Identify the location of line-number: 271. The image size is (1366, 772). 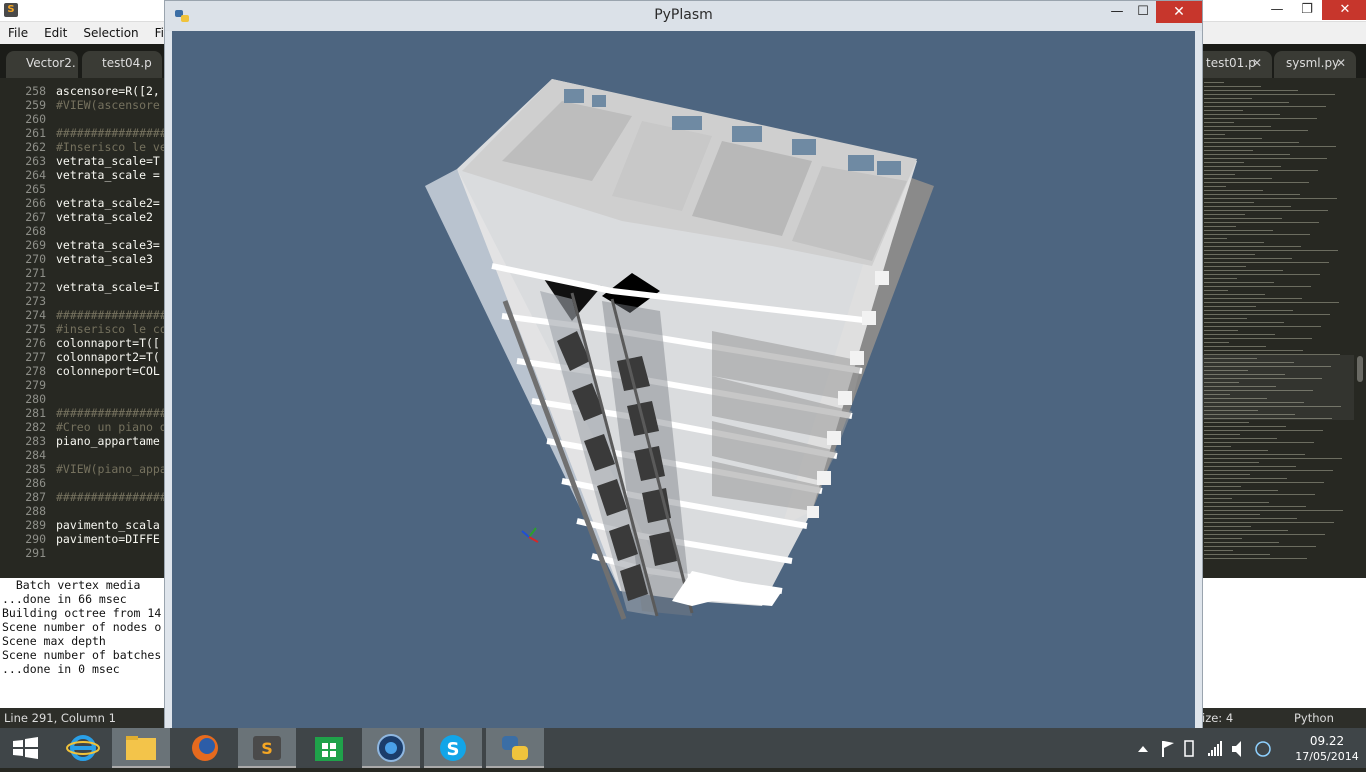
(35, 273).